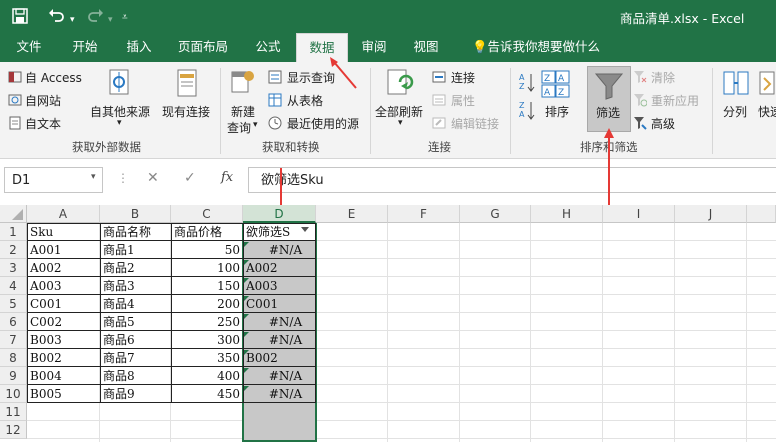 This screenshot has height=442, width=776. I want to click on cell-a10: B005, so click(63, 394).